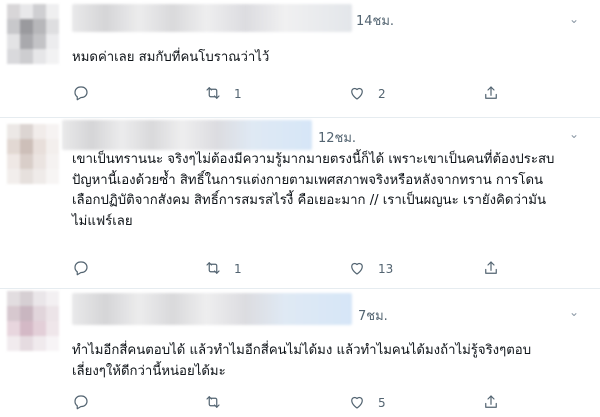  Describe the element at coordinates (337, 137) in the screenshot. I see `tweet-time: 12ชม.` at that location.